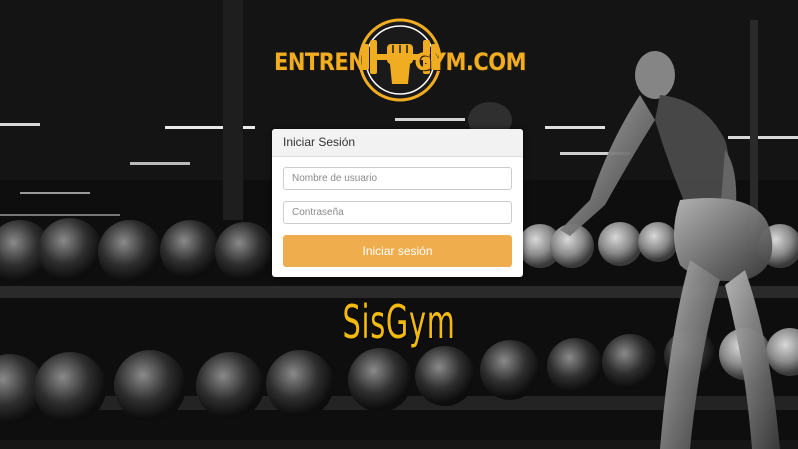  Describe the element at coordinates (397, 251) in the screenshot. I see `login-button: Iniciar sesión` at that location.